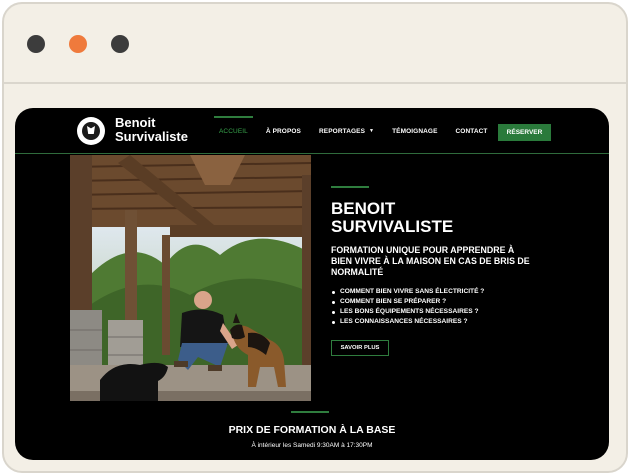  I want to click on window-maximize-button, so click(120, 44).